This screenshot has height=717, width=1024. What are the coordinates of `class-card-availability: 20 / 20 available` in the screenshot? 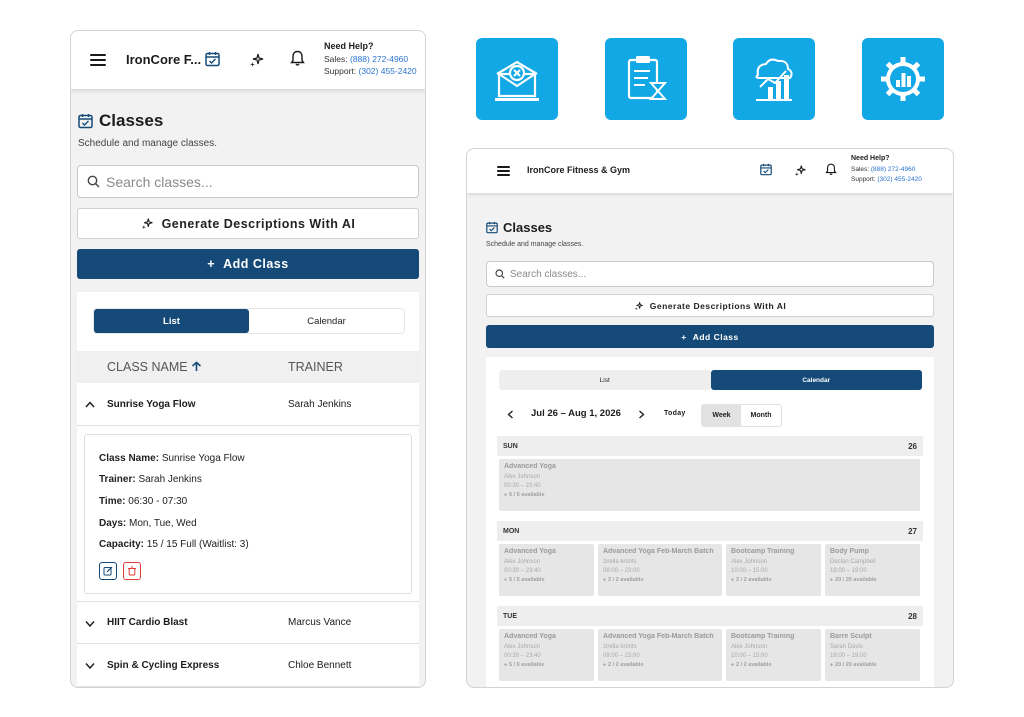 It's located at (872, 580).